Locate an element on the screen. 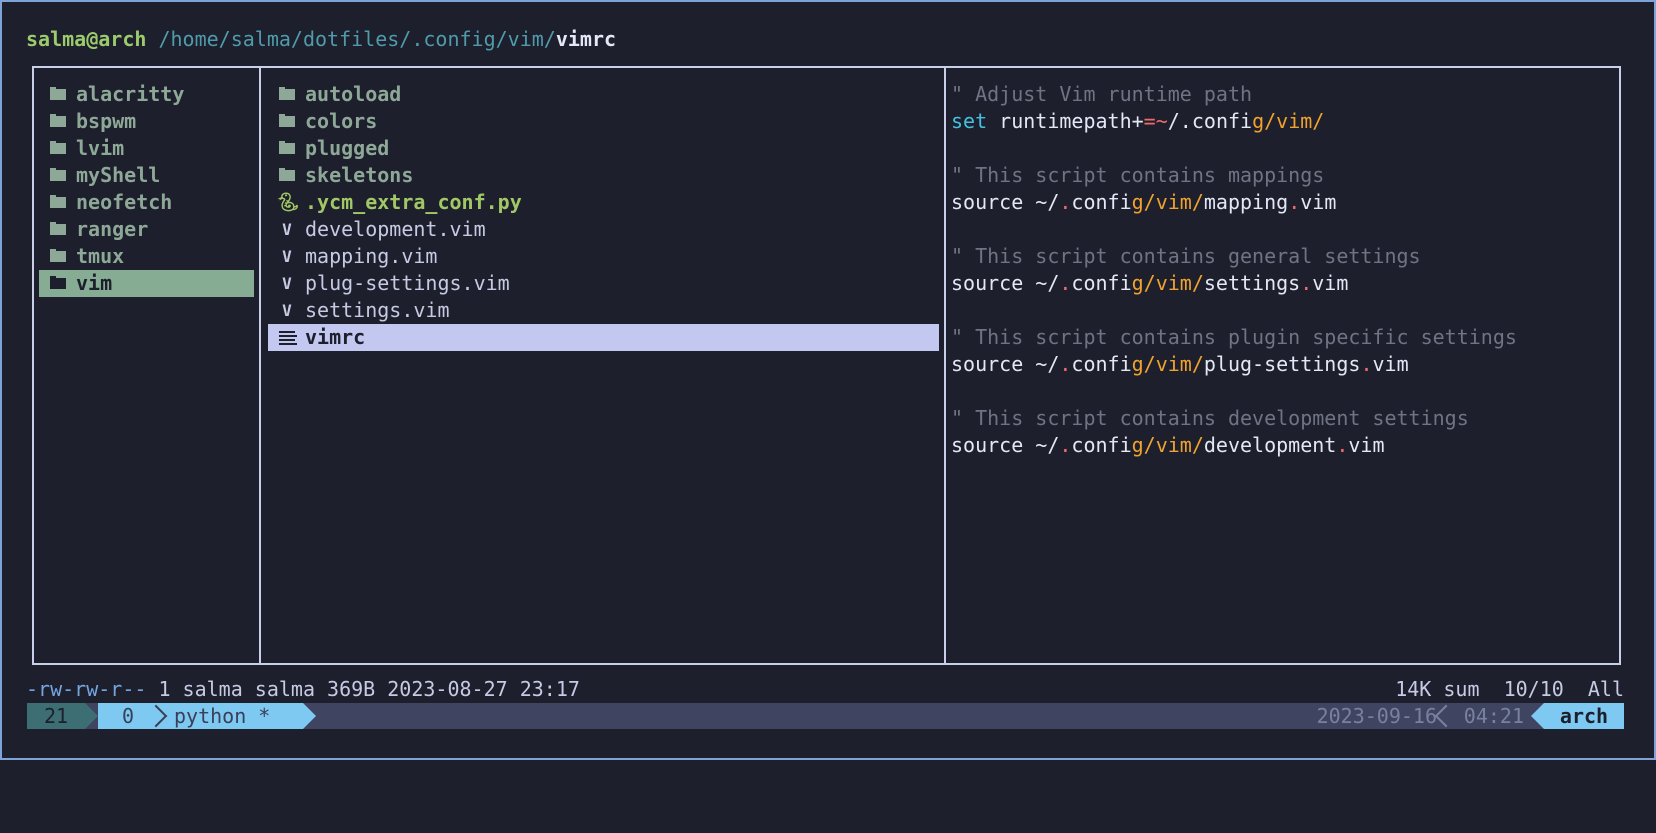 This screenshot has height=833, width=1656. file-item-mapping-vim: Vmapping.vim is located at coordinates (357, 256).